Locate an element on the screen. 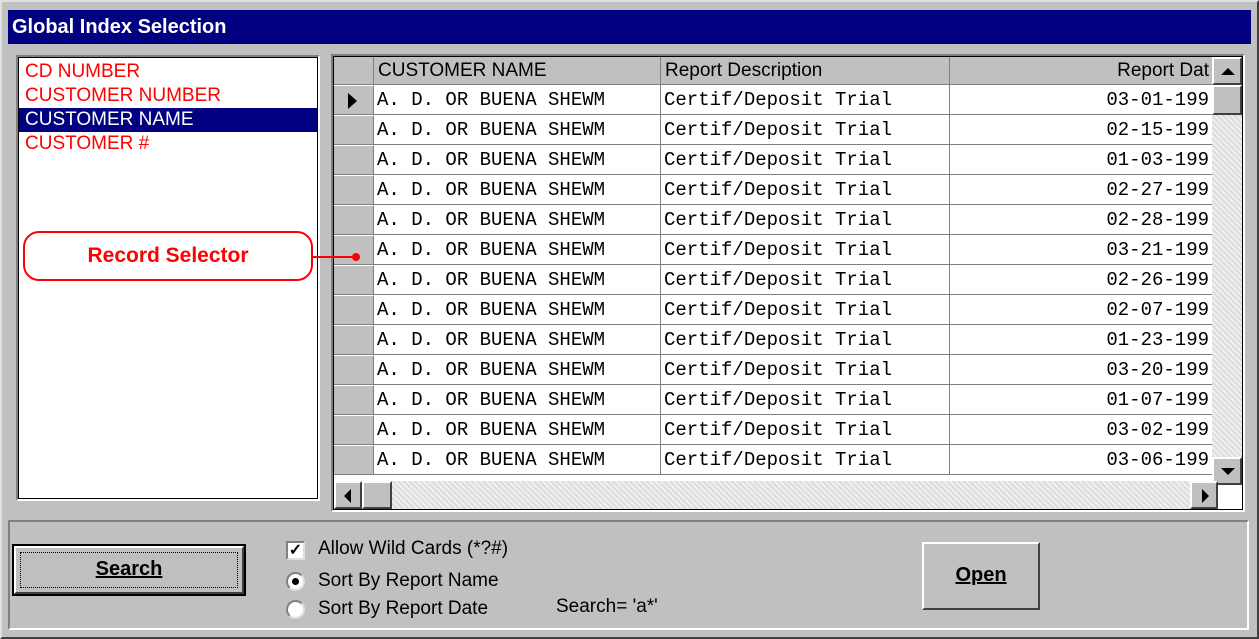  cell-report-date: 03-02-199 is located at coordinates (1082, 430).